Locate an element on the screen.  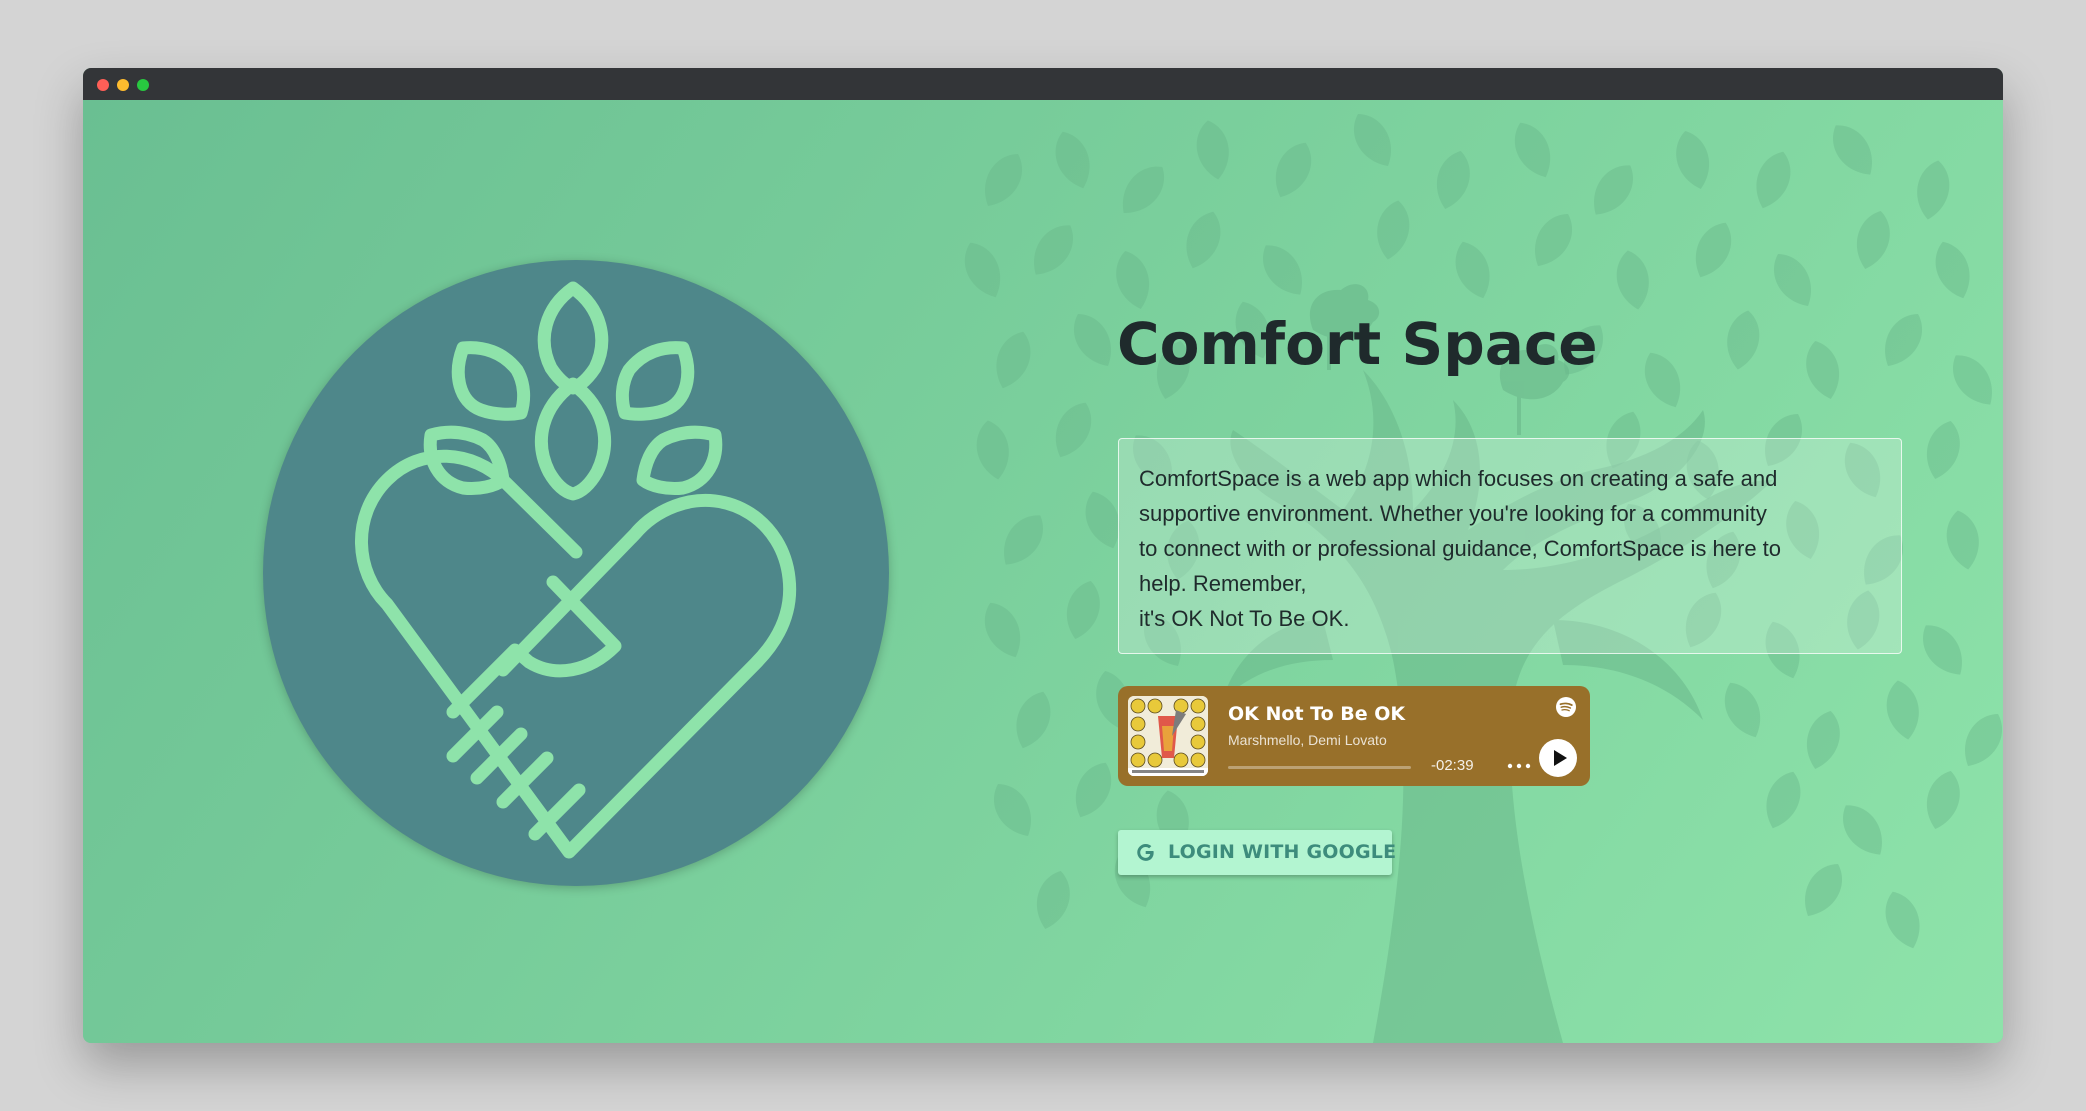
album-art is located at coordinates (1168, 736).